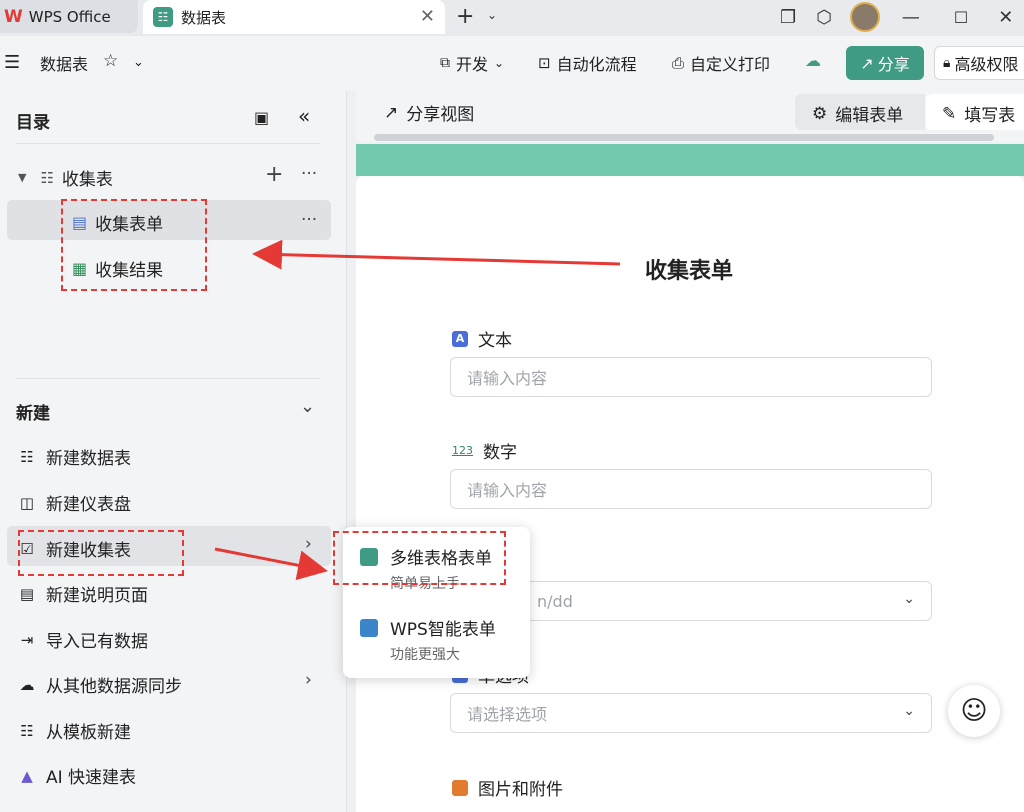 The width and height of the screenshot is (1024, 812). I want to click on assistant-robot-icon: ☺, so click(974, 711).